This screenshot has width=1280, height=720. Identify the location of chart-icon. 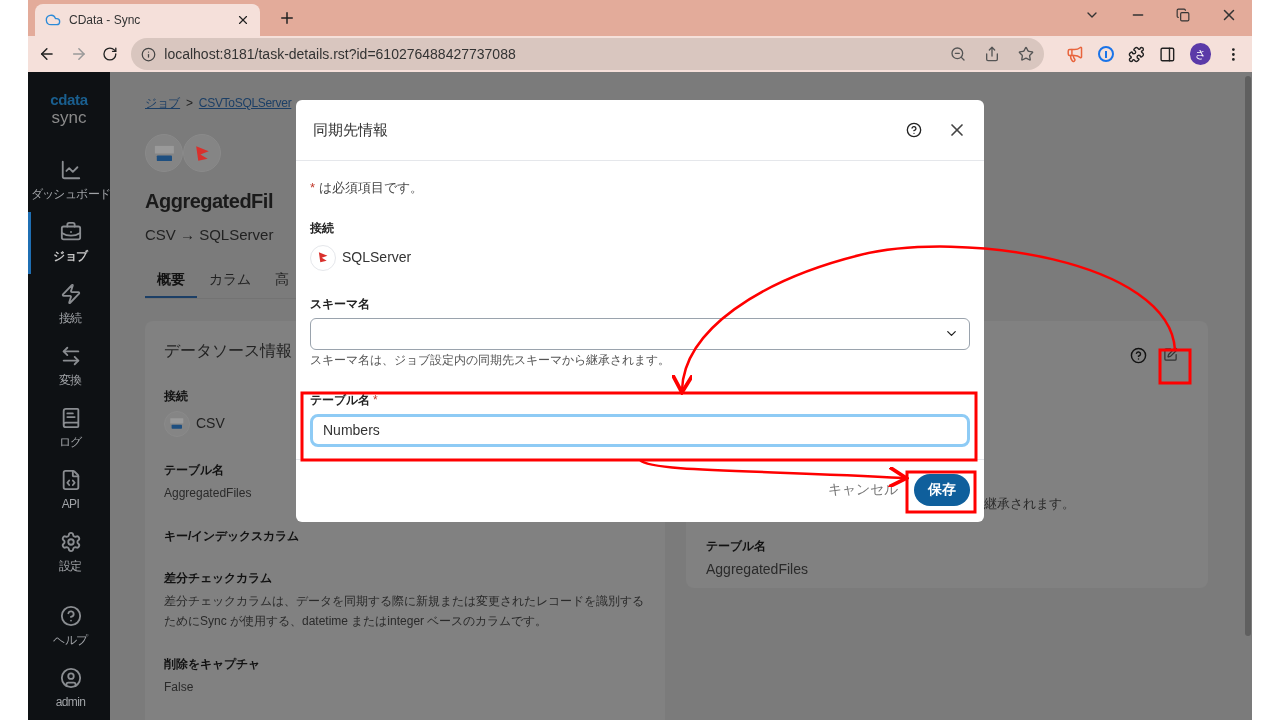
(70, 170).